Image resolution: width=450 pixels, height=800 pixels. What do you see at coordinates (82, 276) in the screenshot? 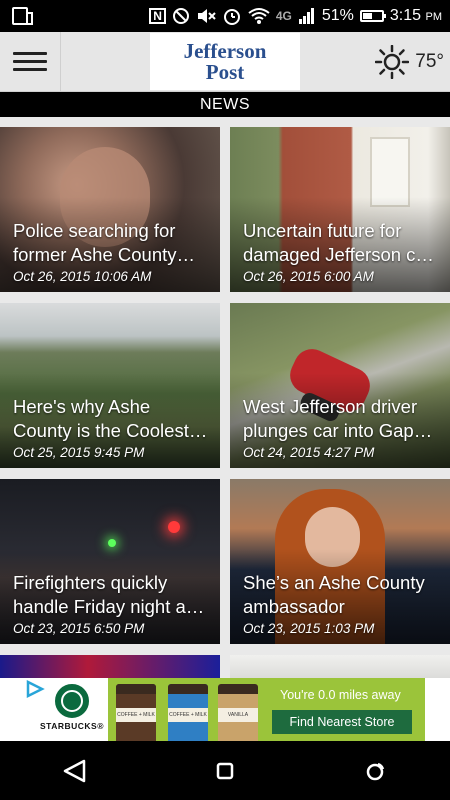
I see `article-date: Oct 26, 2015 10:06 AM` at bounding box center [82, 276].